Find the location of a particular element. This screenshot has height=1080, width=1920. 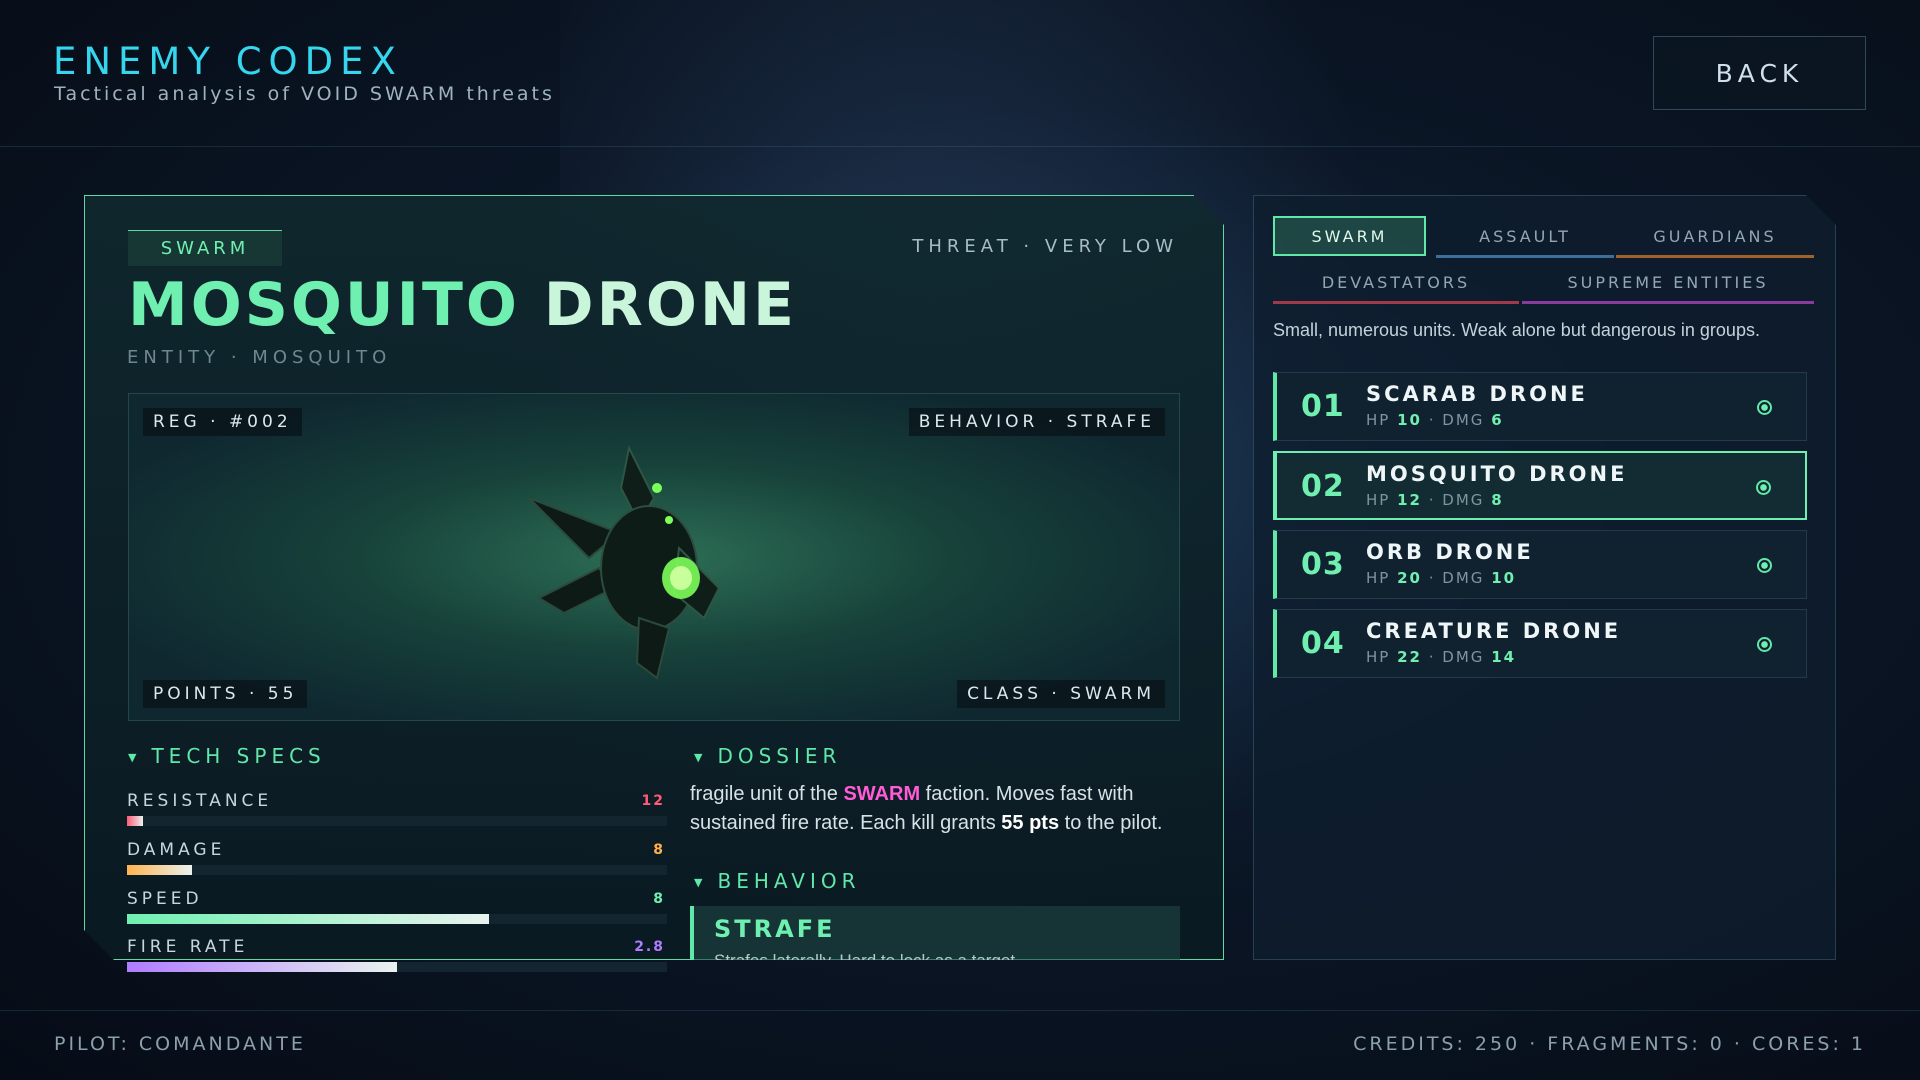

page-title: ENEMY CODEX is located at coordinates (228, 61).